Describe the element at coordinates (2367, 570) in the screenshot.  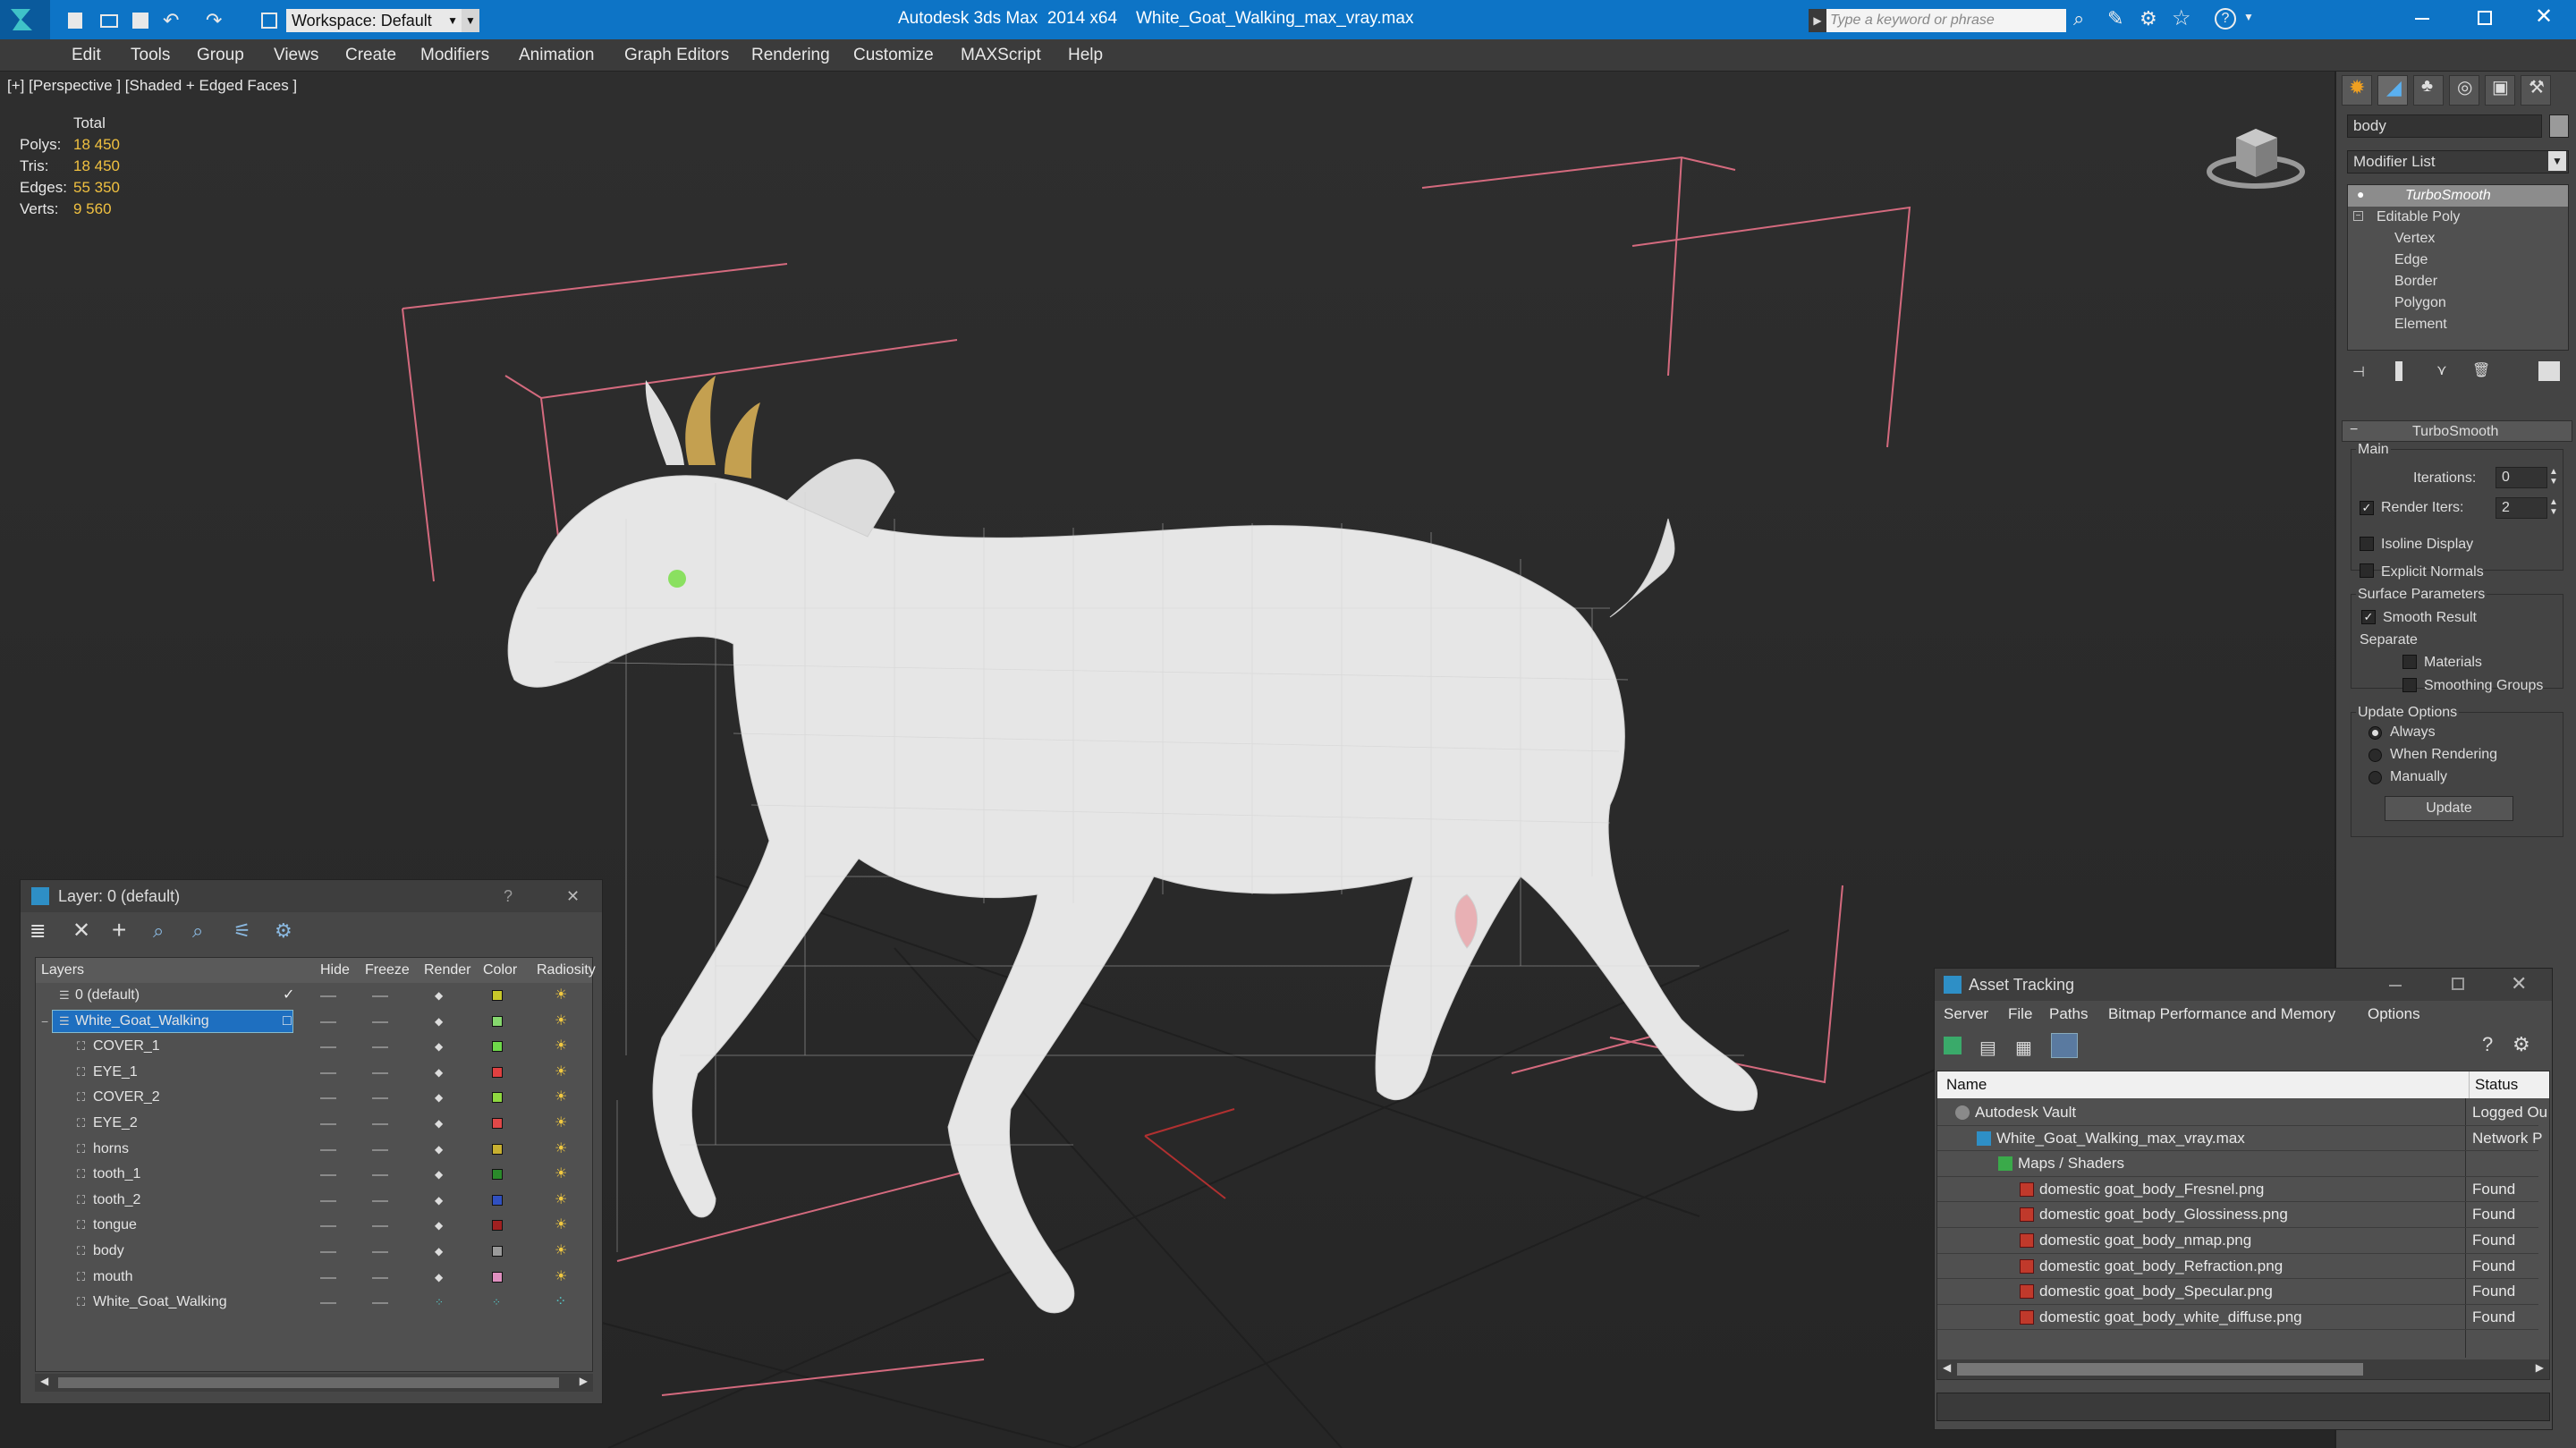
I see `explicit-normals-checkbox` at that location.